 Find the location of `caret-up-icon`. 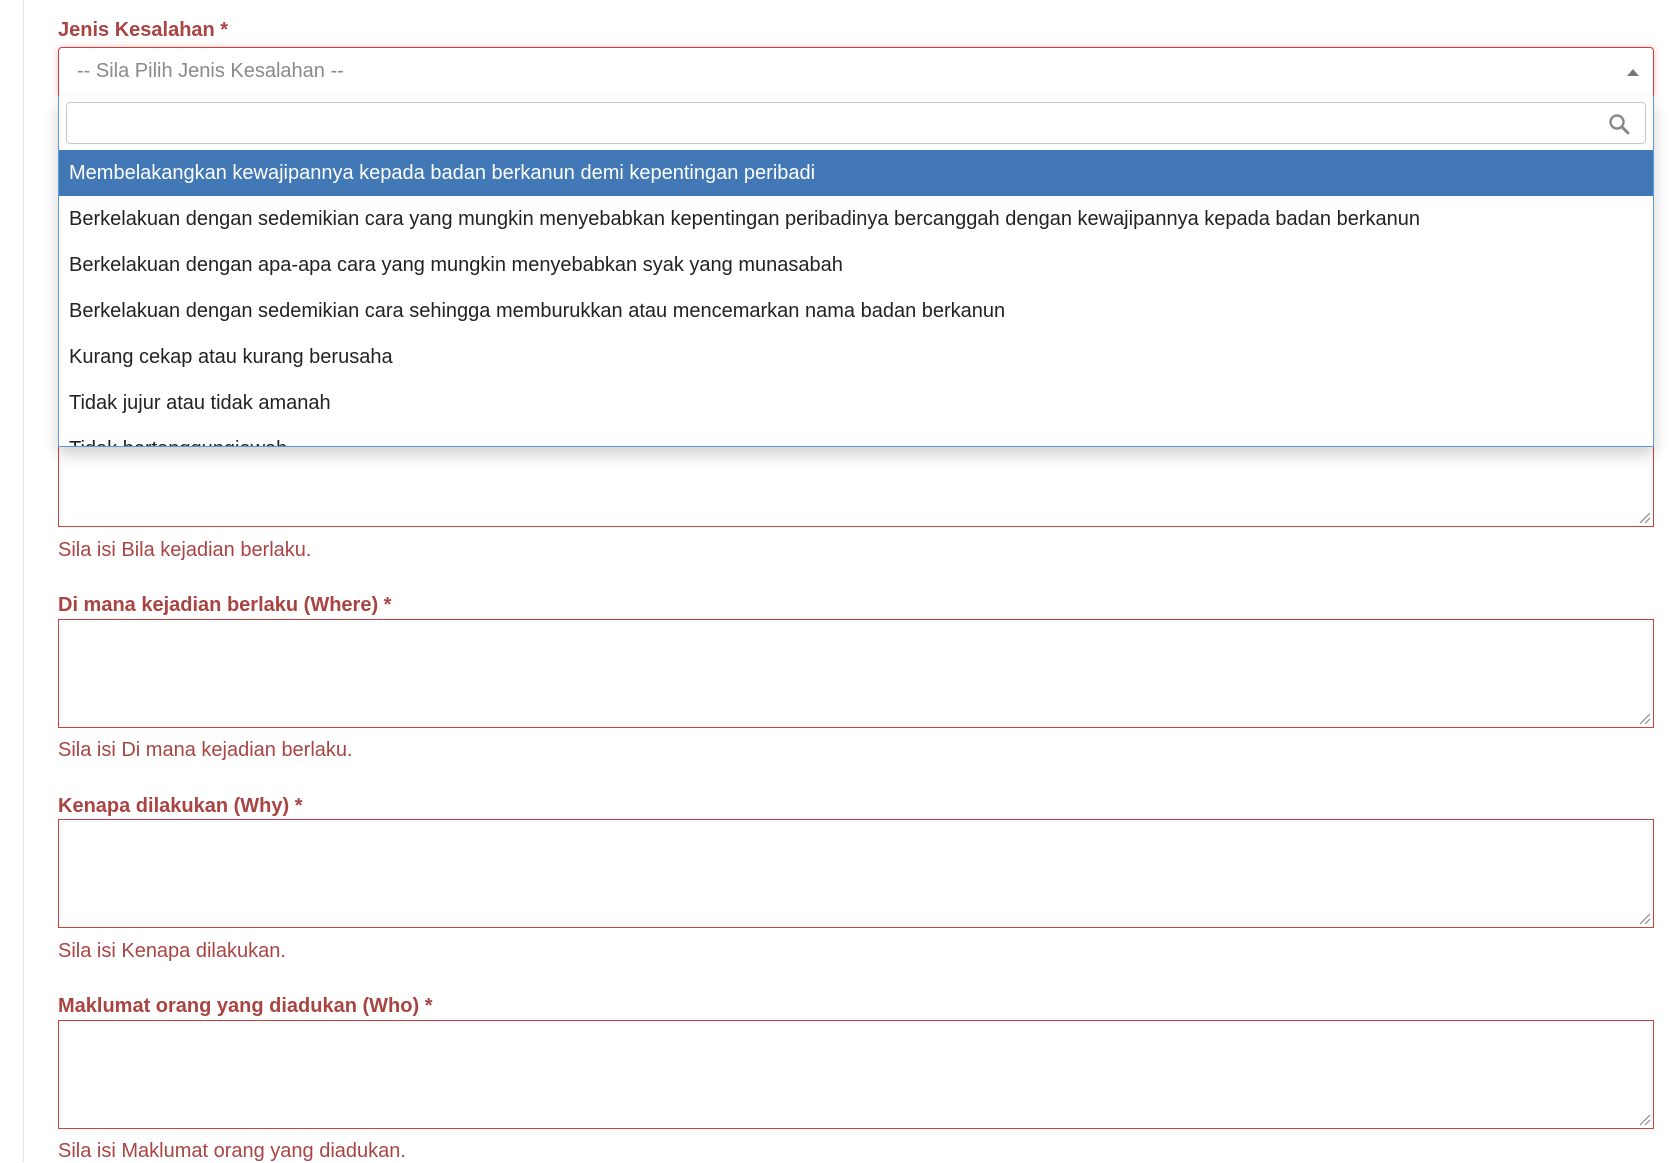

caret-up-icon is located at coordinates (1633, 72).